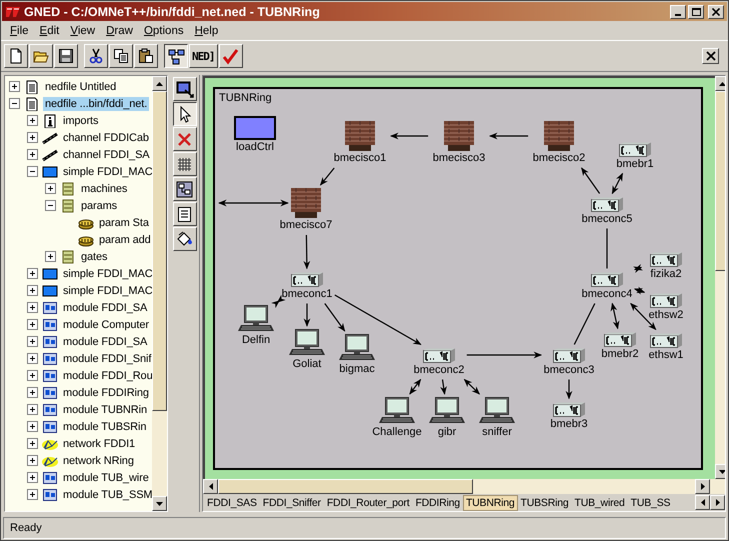  Describe the element at coordinates (41, 56) in the screenshot. I see `folder-button` at that location.